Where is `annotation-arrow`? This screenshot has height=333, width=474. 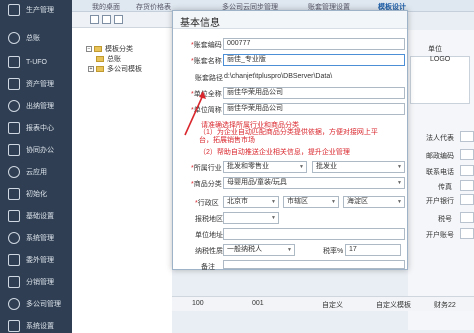 annotation-arrow is located at coordinates (195, 113).